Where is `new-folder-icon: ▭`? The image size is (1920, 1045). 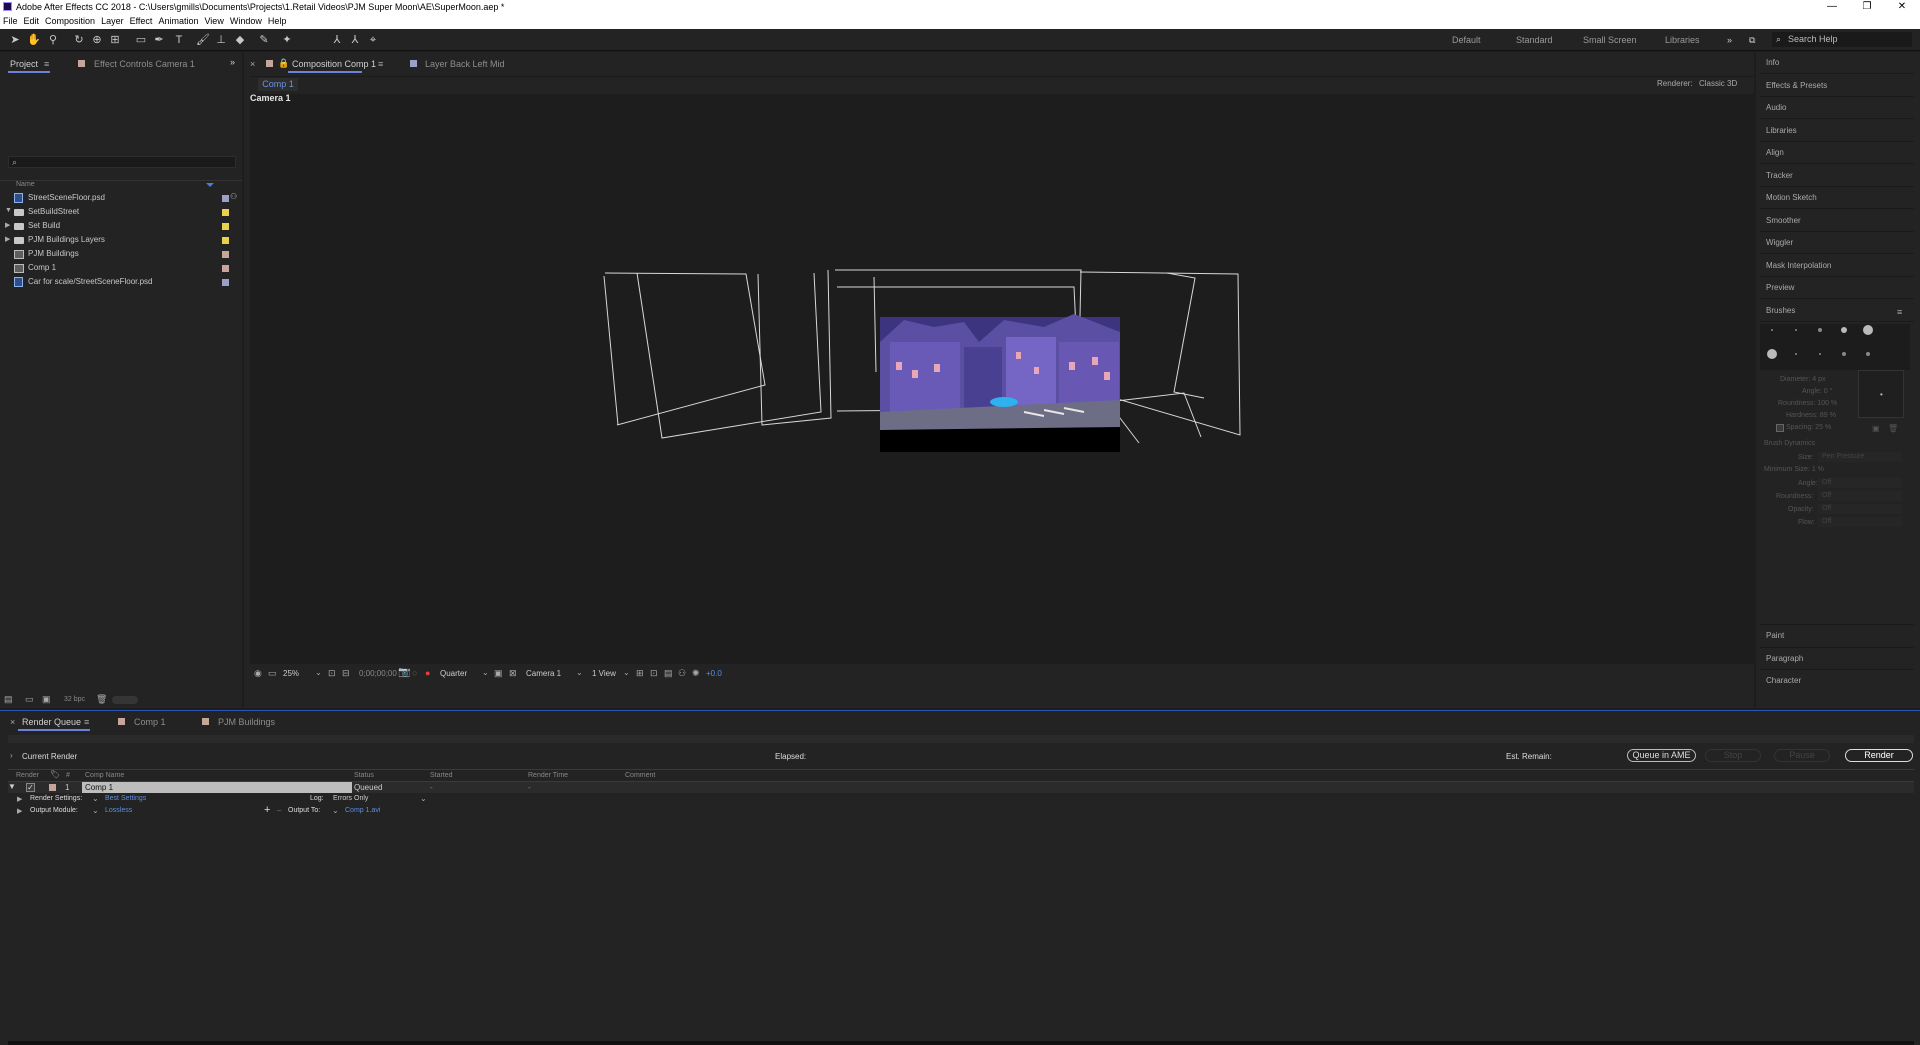 new-folder-icon: ▭ is located at coordinates (29, 699).